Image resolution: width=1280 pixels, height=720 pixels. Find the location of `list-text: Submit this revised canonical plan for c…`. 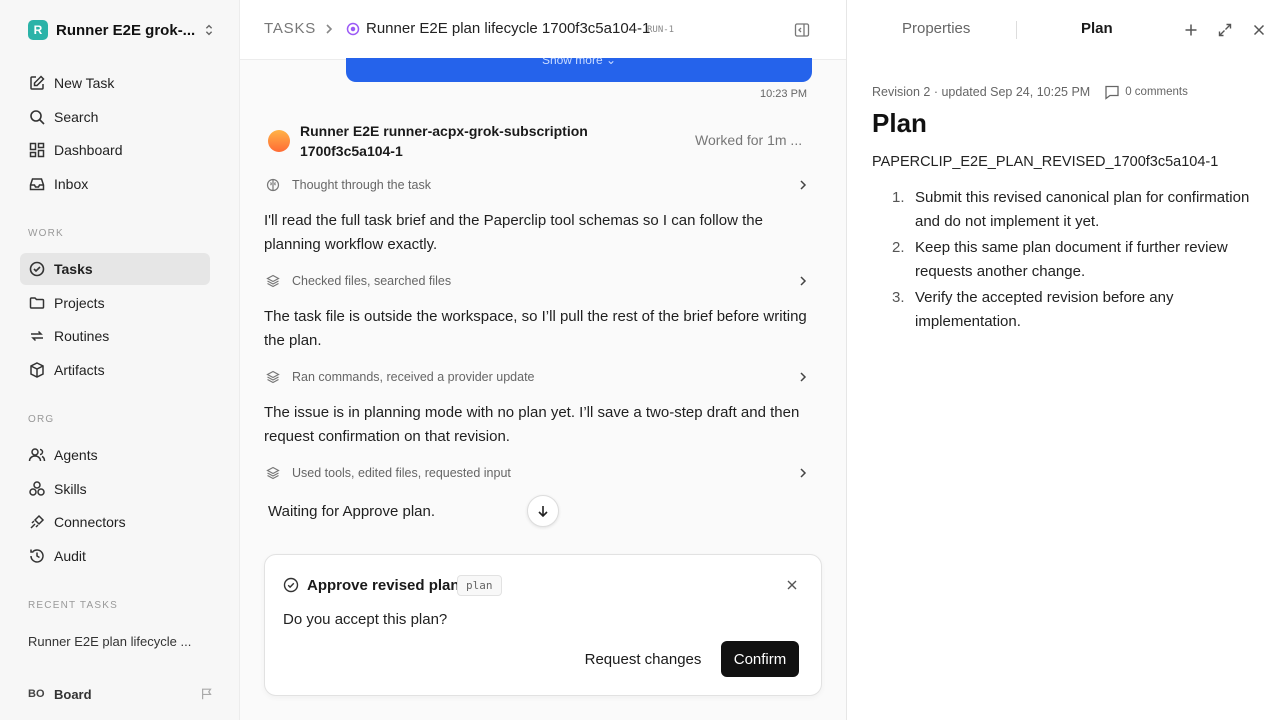

list-text: Submit this revised canonical plan for c… is located at coordinates (1082, 209).